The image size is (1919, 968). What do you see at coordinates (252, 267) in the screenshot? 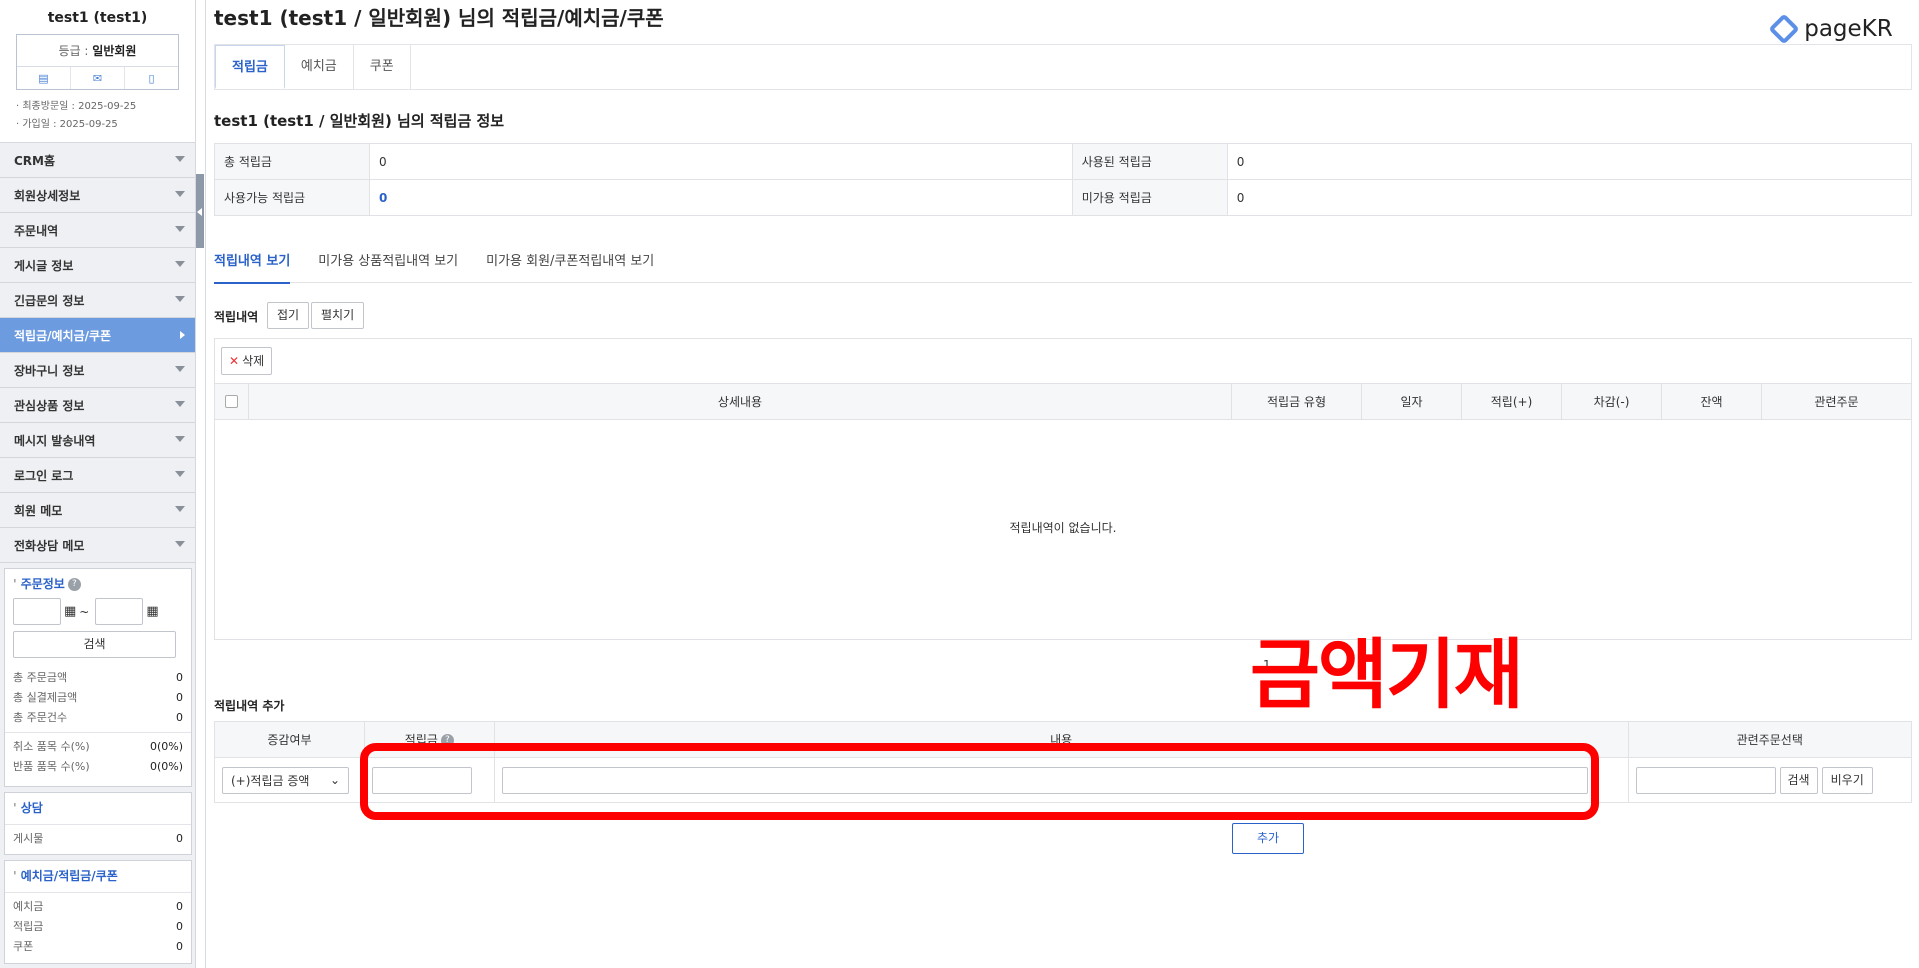
I see `subtab-history: 적립내역 보기` at bounding box center [252, 267].